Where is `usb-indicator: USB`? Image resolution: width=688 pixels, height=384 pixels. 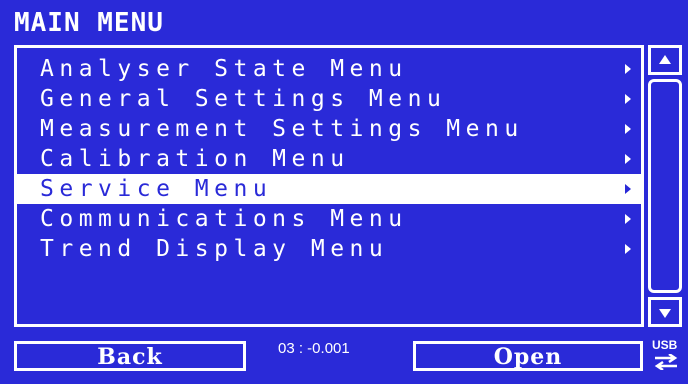 usb-indicator: USB is located at coordinates (668, 356).